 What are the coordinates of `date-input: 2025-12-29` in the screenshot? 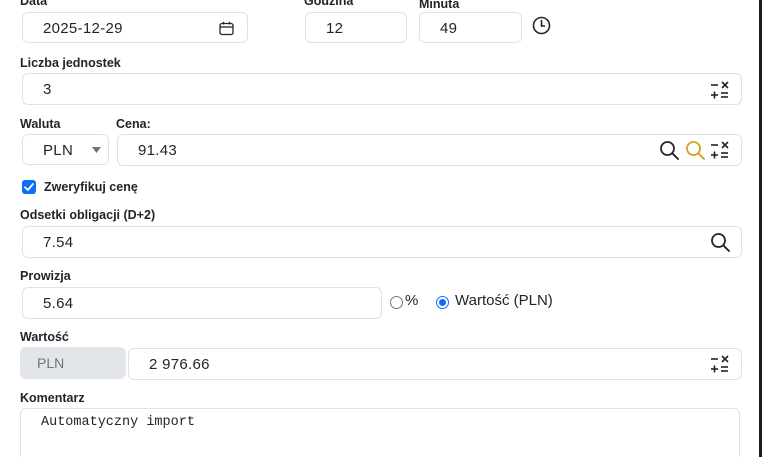 It's located at (135, 27).